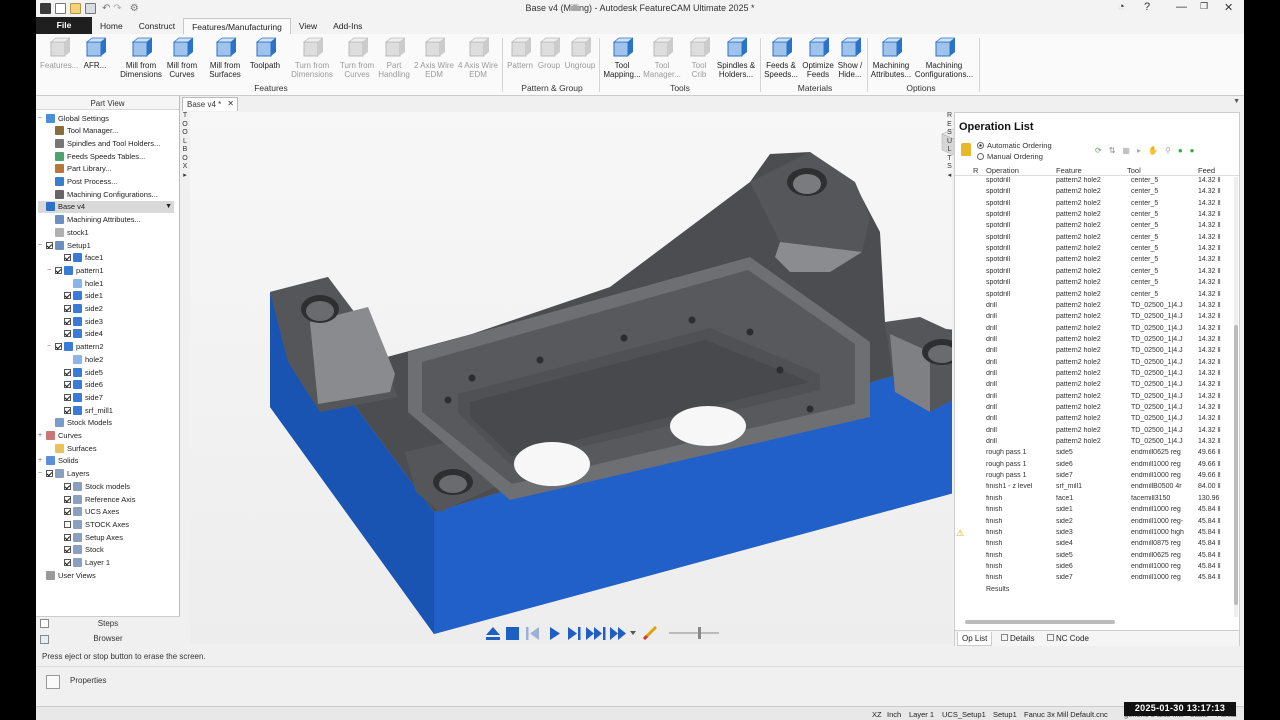 Image resolution: width=1280 pixels, height=720 pixels. What do you see at coordinates (1094, 568) in the screenshot?
I see `op-row: finish side6 endmill1000 reg 45.84 ll` at bounding box center [1094, 568].